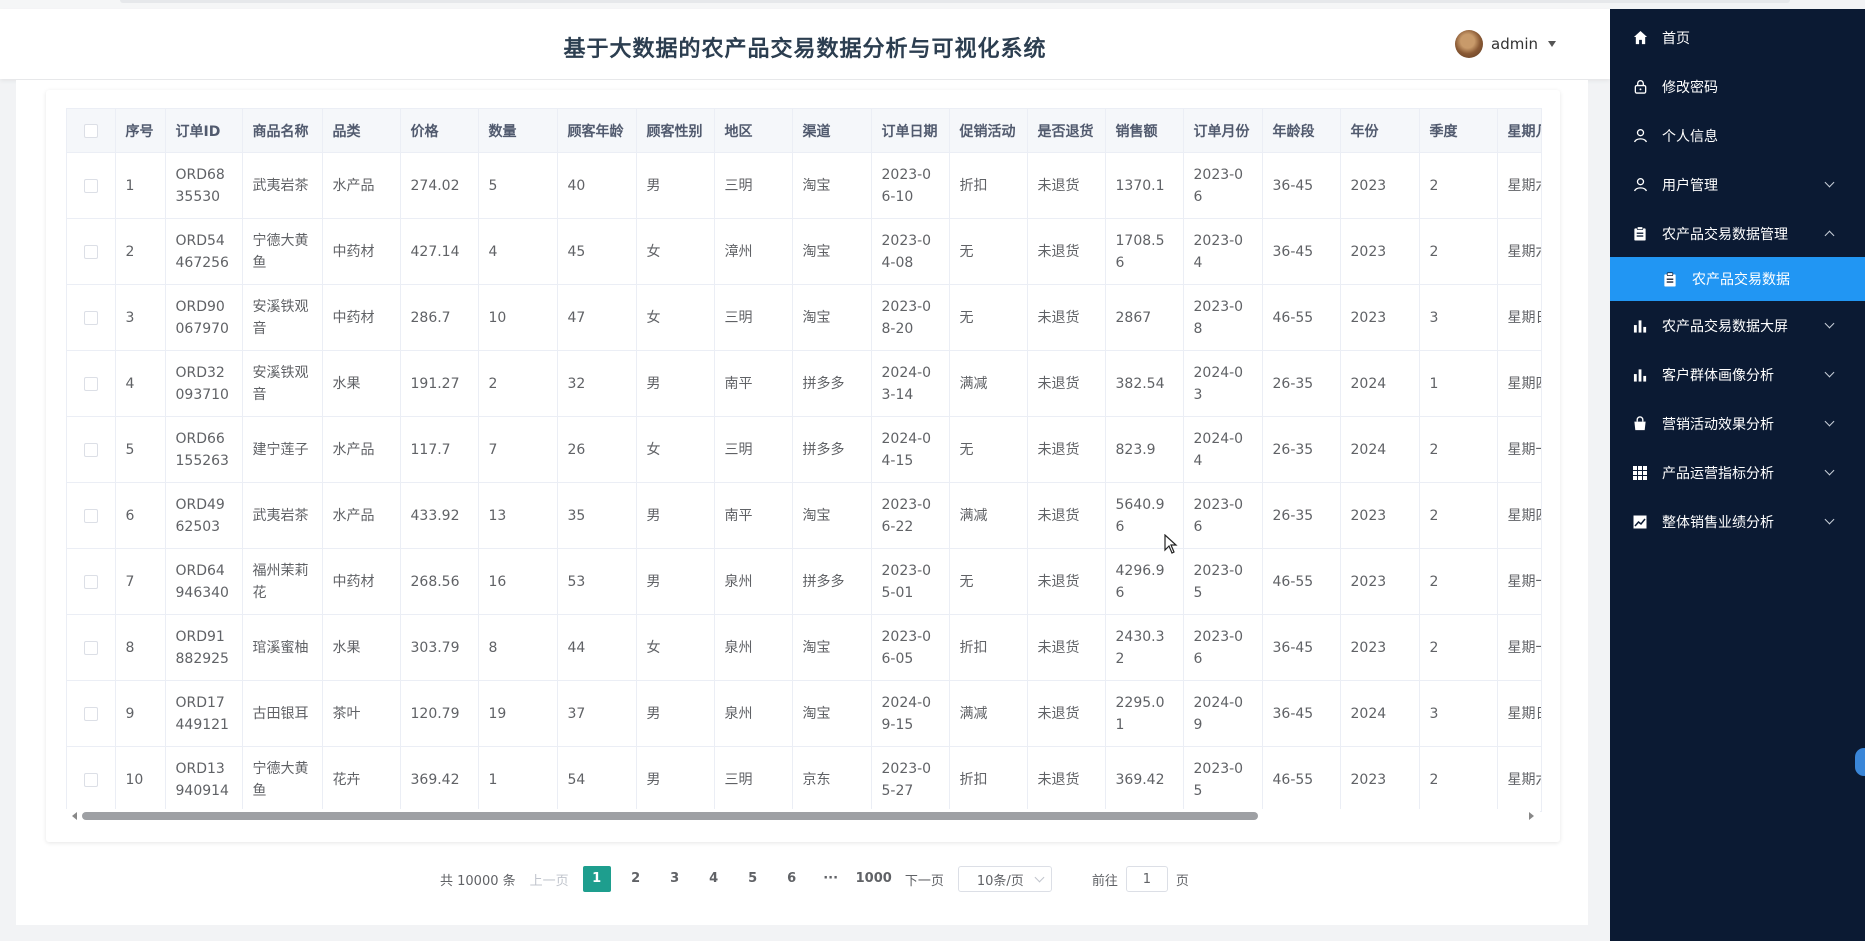  I want to click on table-cell: 星期六, so click(1519, 251).